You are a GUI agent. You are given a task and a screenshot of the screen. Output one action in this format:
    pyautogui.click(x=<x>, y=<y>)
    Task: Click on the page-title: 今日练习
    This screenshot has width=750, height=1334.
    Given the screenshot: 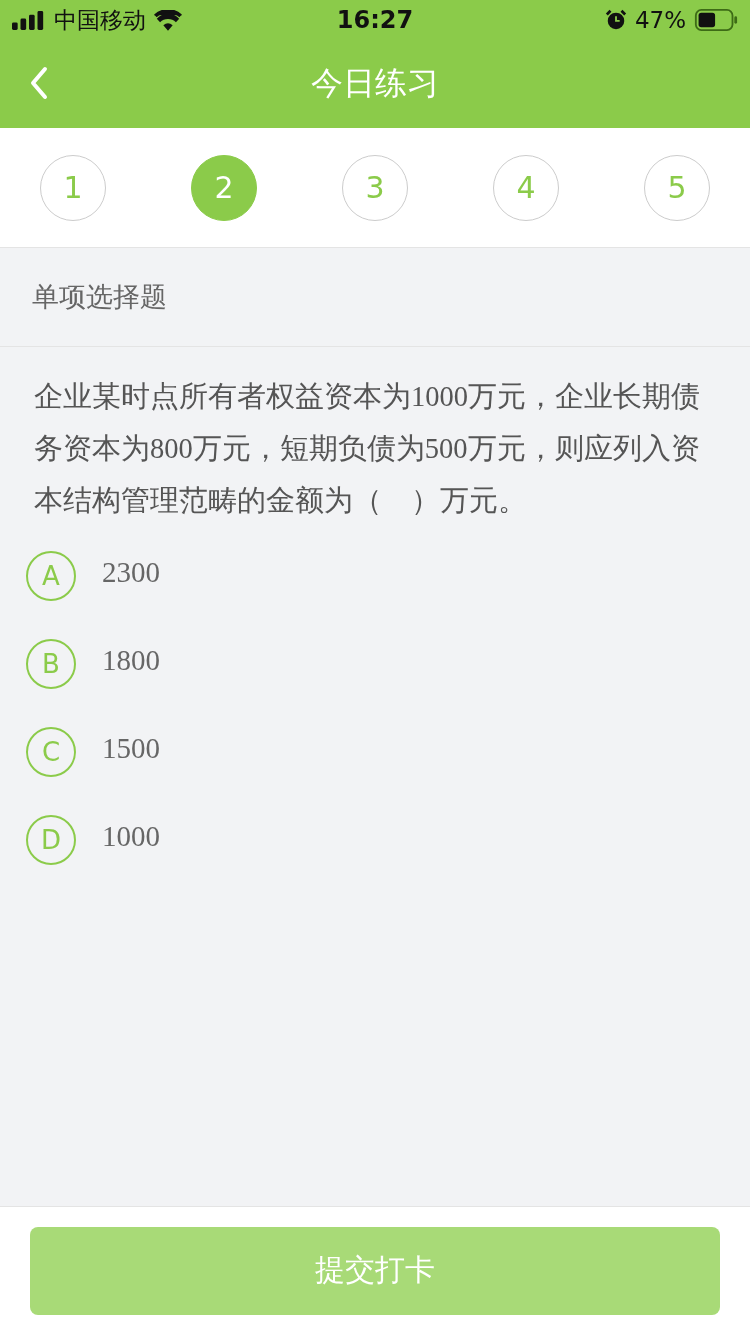 What is the action you would take?
    pyautogui.click(x=375, y=83)
    